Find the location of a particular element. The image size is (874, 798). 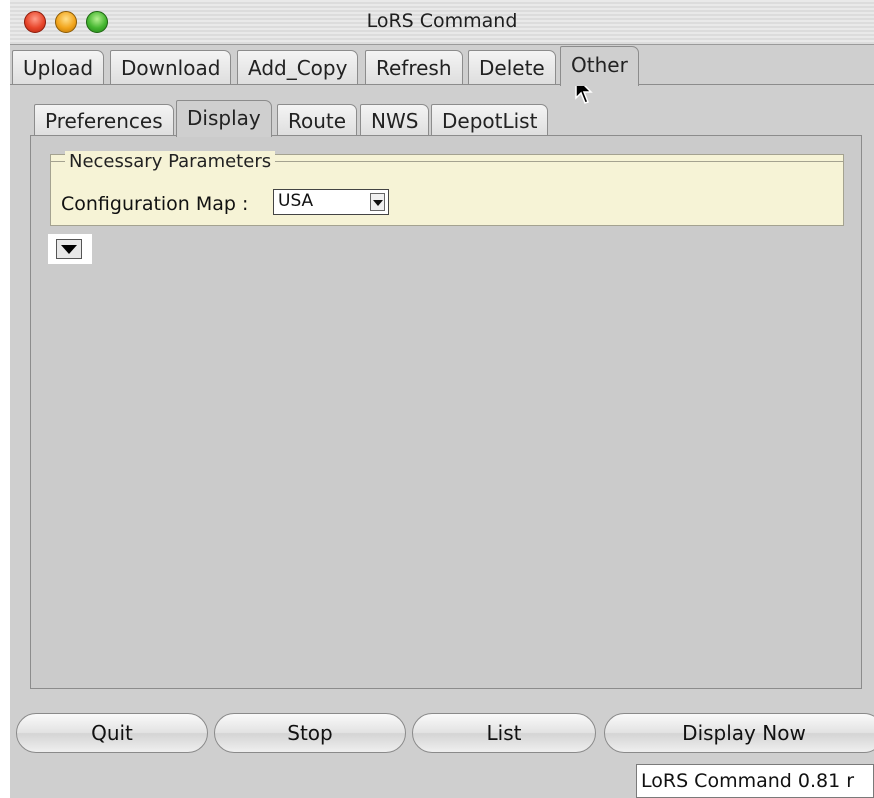

expander-area is located at coordinates (70, 249).